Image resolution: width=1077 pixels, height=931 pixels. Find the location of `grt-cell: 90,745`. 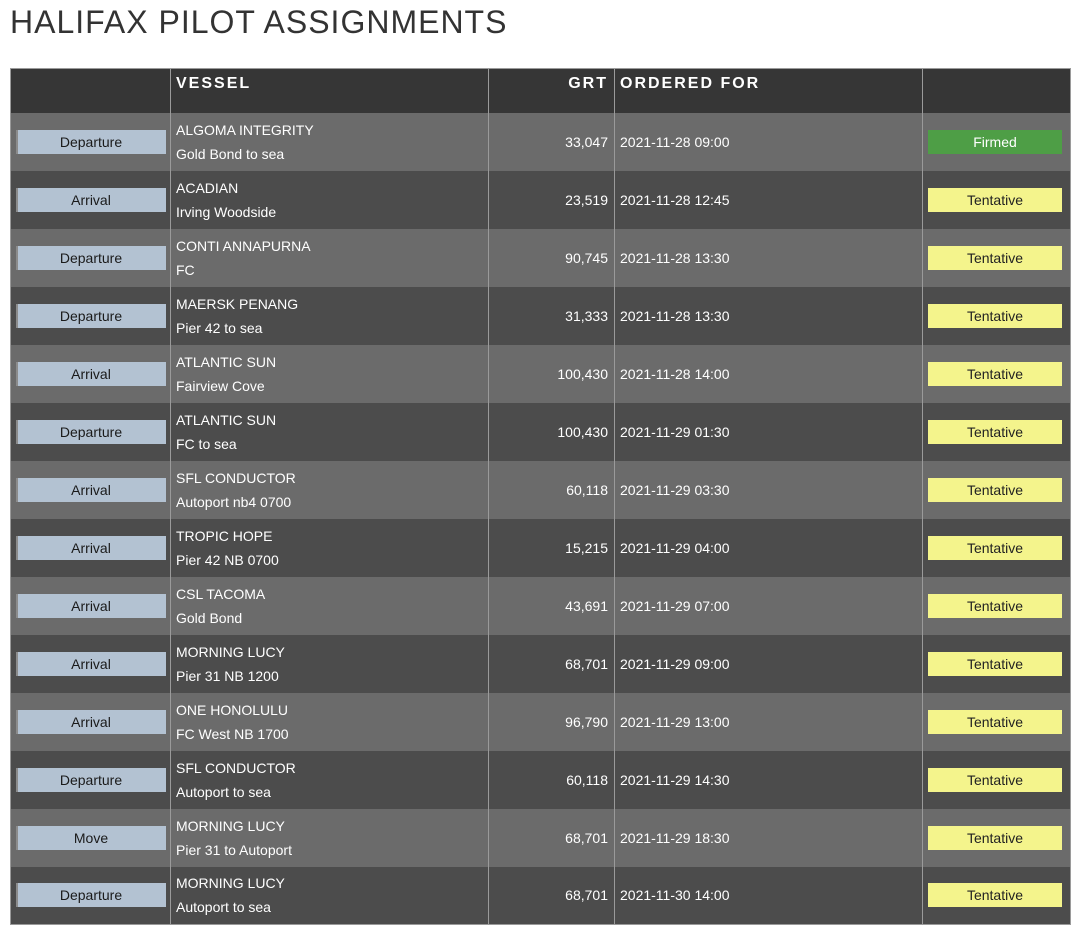

grt-cell: 90,745 is located at coordinates (551, 257).